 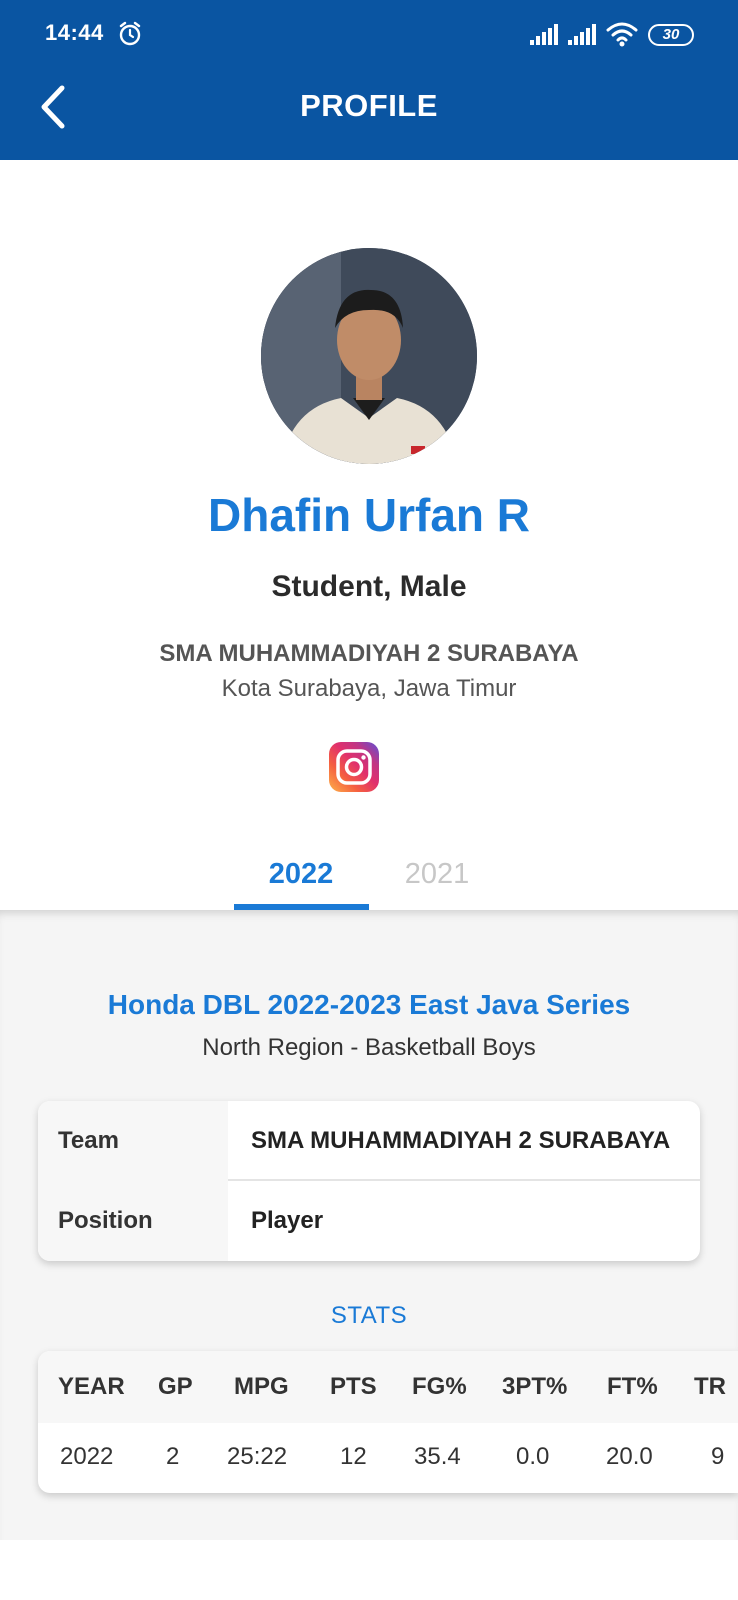 I want to click on stats-column-header: 3PT%, so click(x=535, y=1386).